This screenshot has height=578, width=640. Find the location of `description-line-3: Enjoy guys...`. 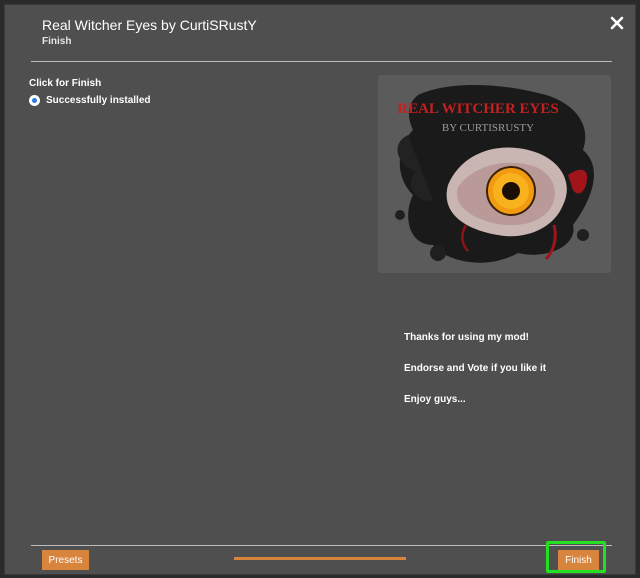

description-line-3: Enjoy guys... is located at coordinates (435, 399).